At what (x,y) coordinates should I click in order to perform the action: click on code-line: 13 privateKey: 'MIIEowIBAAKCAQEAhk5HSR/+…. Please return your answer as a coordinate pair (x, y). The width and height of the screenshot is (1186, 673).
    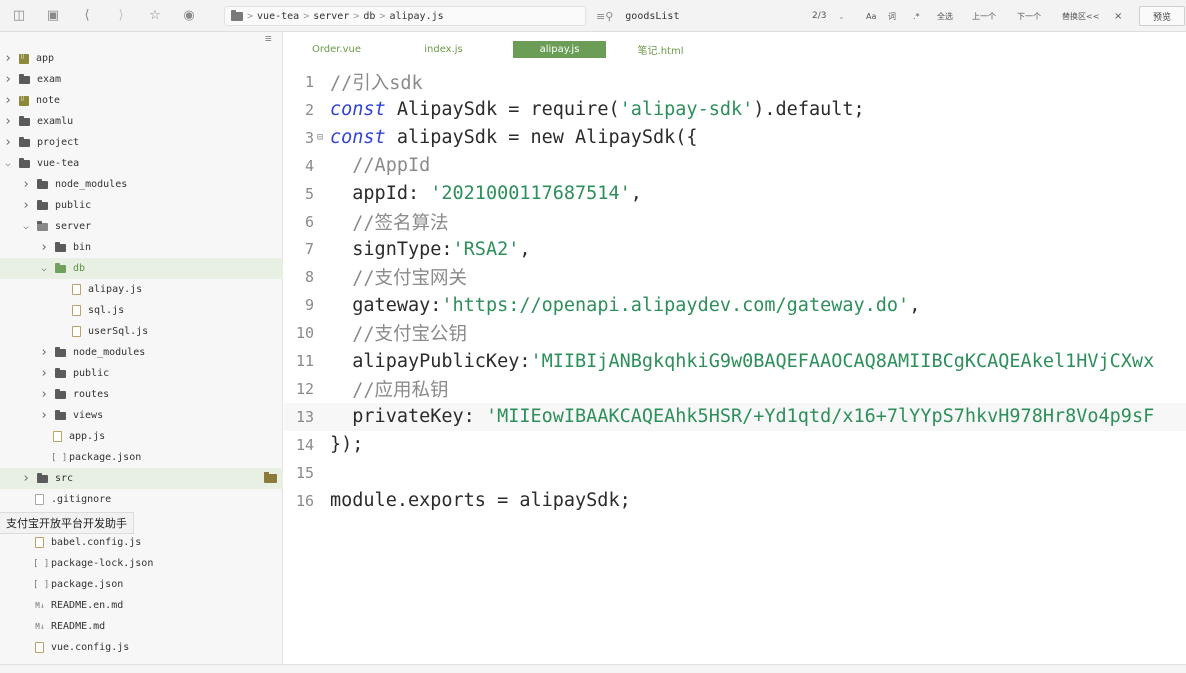
    Looking at the image, I should click on (735, 416).